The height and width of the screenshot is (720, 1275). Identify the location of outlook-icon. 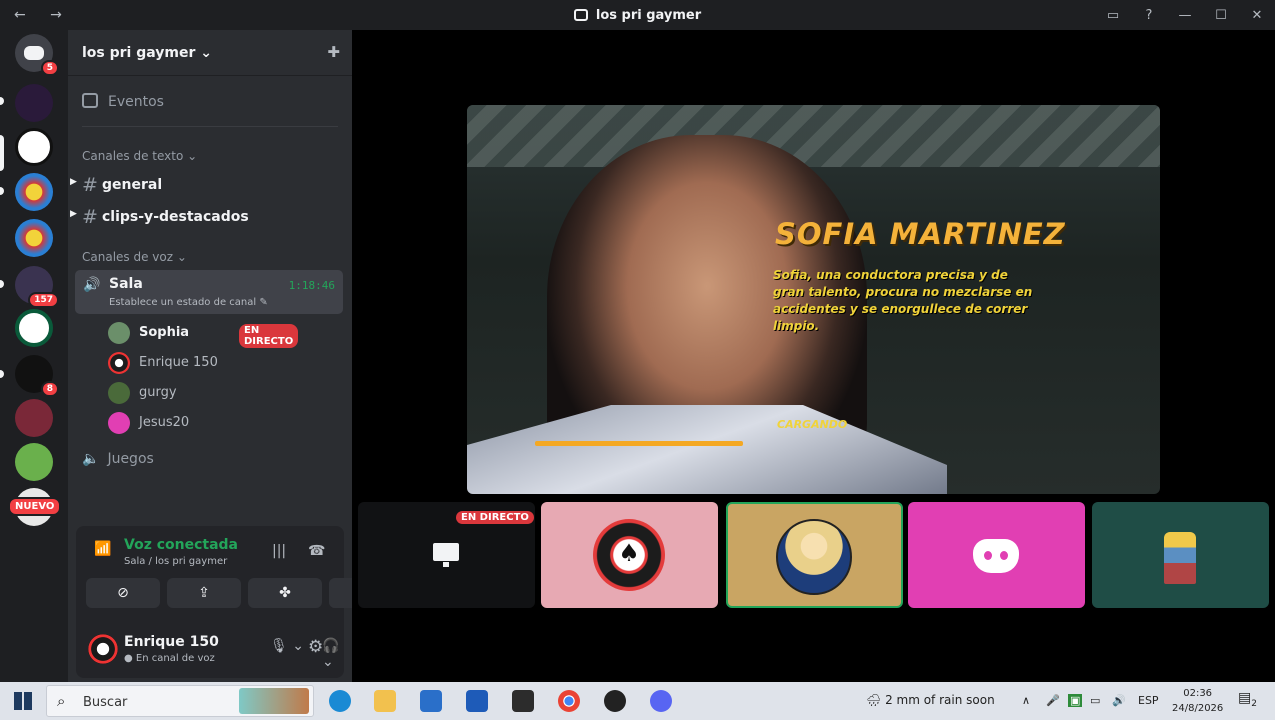
(477, 701).